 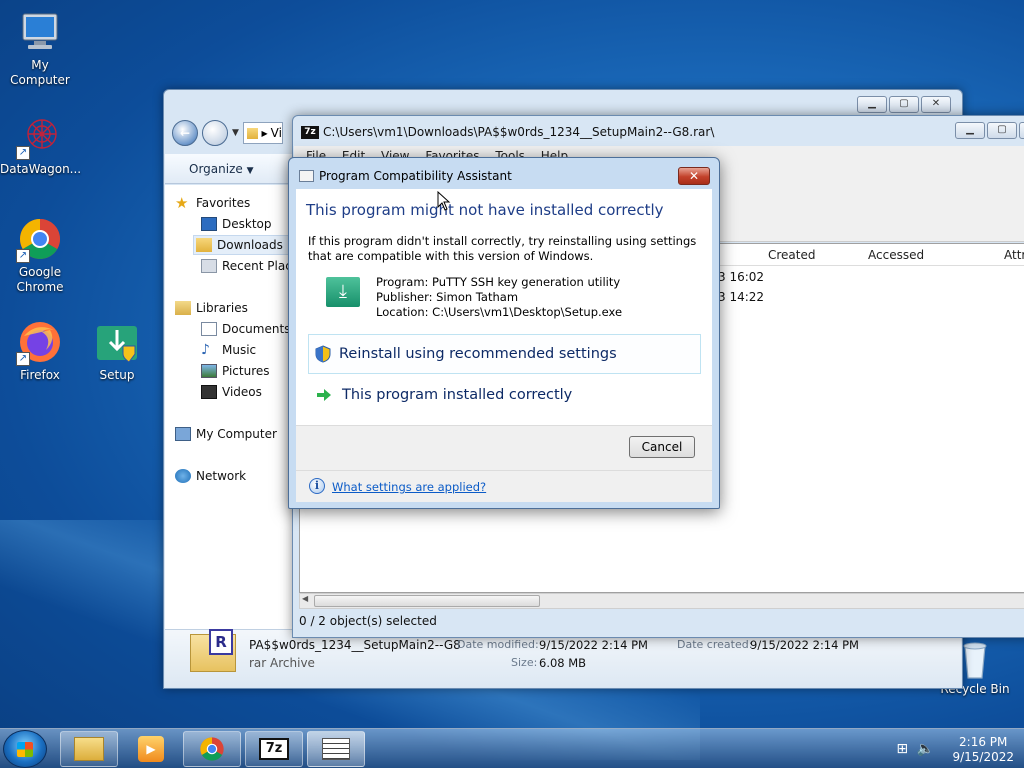 What do you see at coordinates (210, 476) in the screenshot?
I see `nav-network: Network` at bounding box center [210, 476].